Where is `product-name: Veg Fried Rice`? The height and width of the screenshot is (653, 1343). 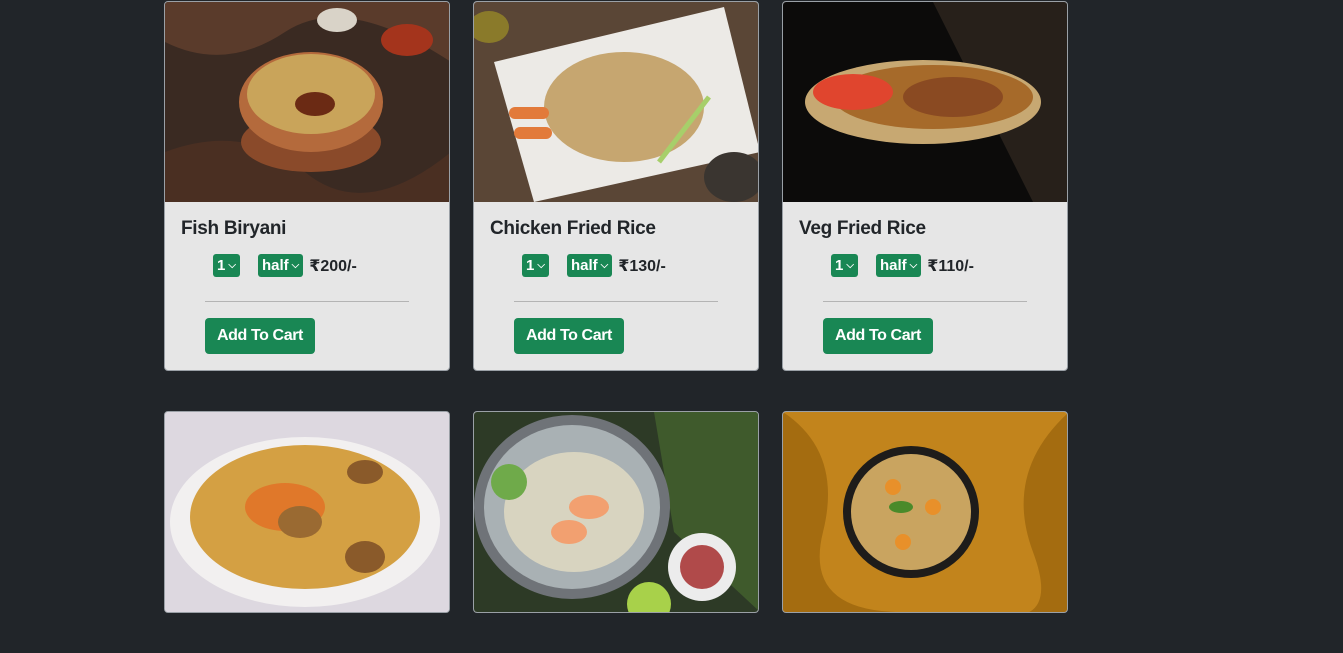
product-name: Veg Fried Rice is located at coordinates (862, 228).